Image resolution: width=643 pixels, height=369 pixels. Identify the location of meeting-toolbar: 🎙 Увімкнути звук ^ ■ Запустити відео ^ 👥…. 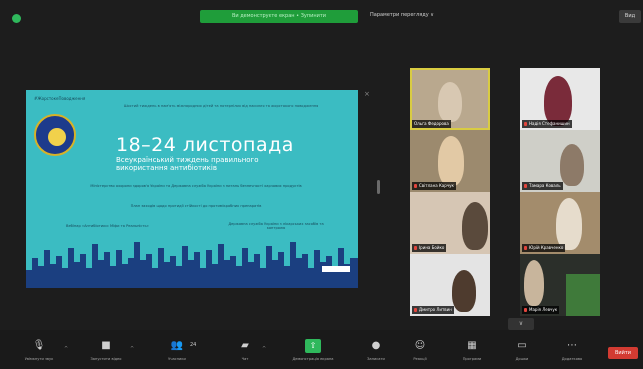
(321, 349).